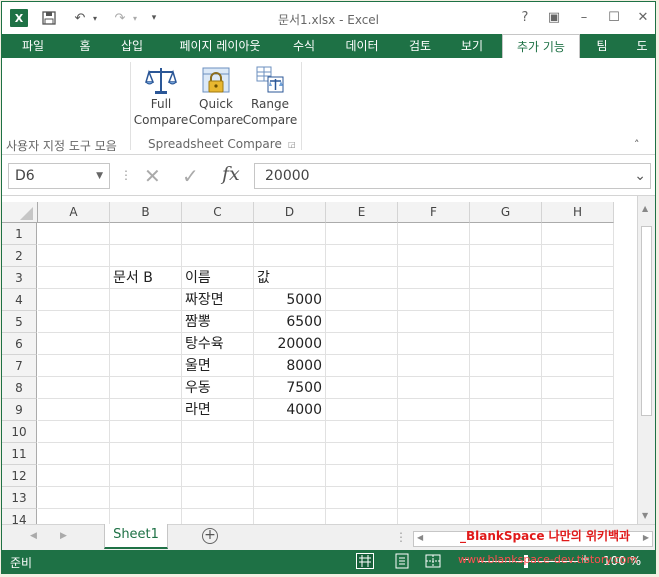  Describe the element at coordinates (19, 432) in the screenshot. I see `row-header-10: 10` at that location.